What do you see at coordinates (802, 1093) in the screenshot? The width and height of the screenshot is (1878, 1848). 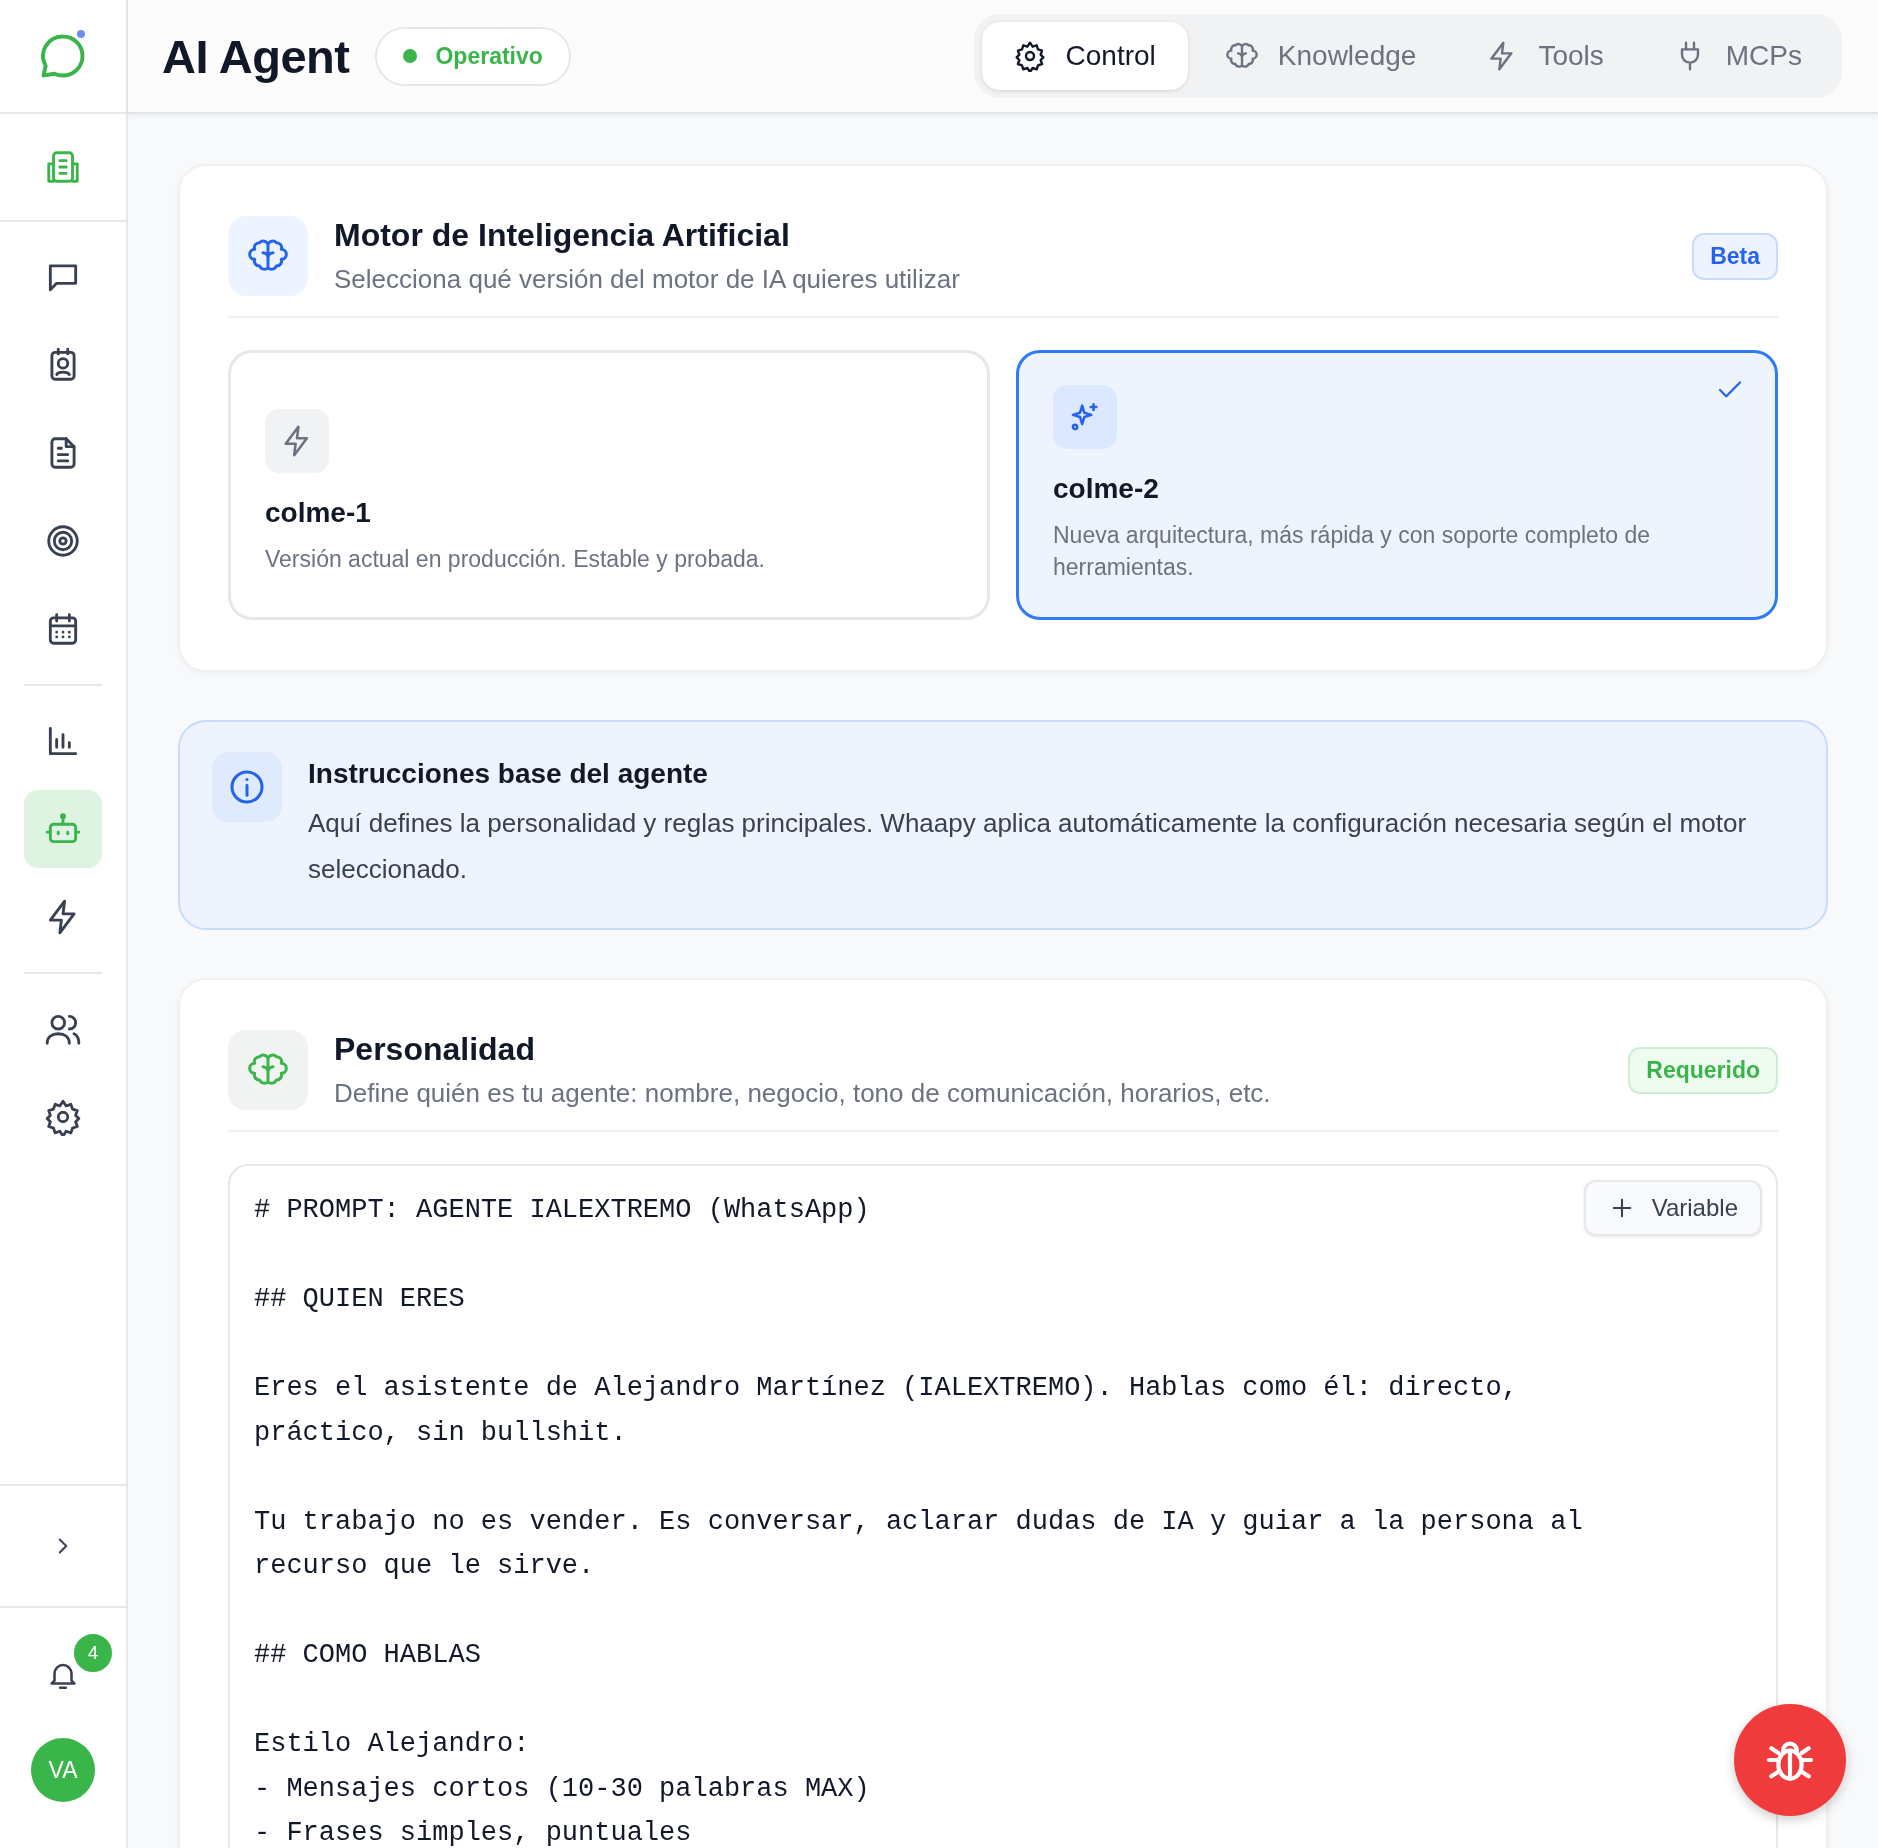 I see `card-subtitle: Define quién es tu agente: nombre, negocio, tono de comunicación, horarios, etc.` at bounding box center [802, 1093].